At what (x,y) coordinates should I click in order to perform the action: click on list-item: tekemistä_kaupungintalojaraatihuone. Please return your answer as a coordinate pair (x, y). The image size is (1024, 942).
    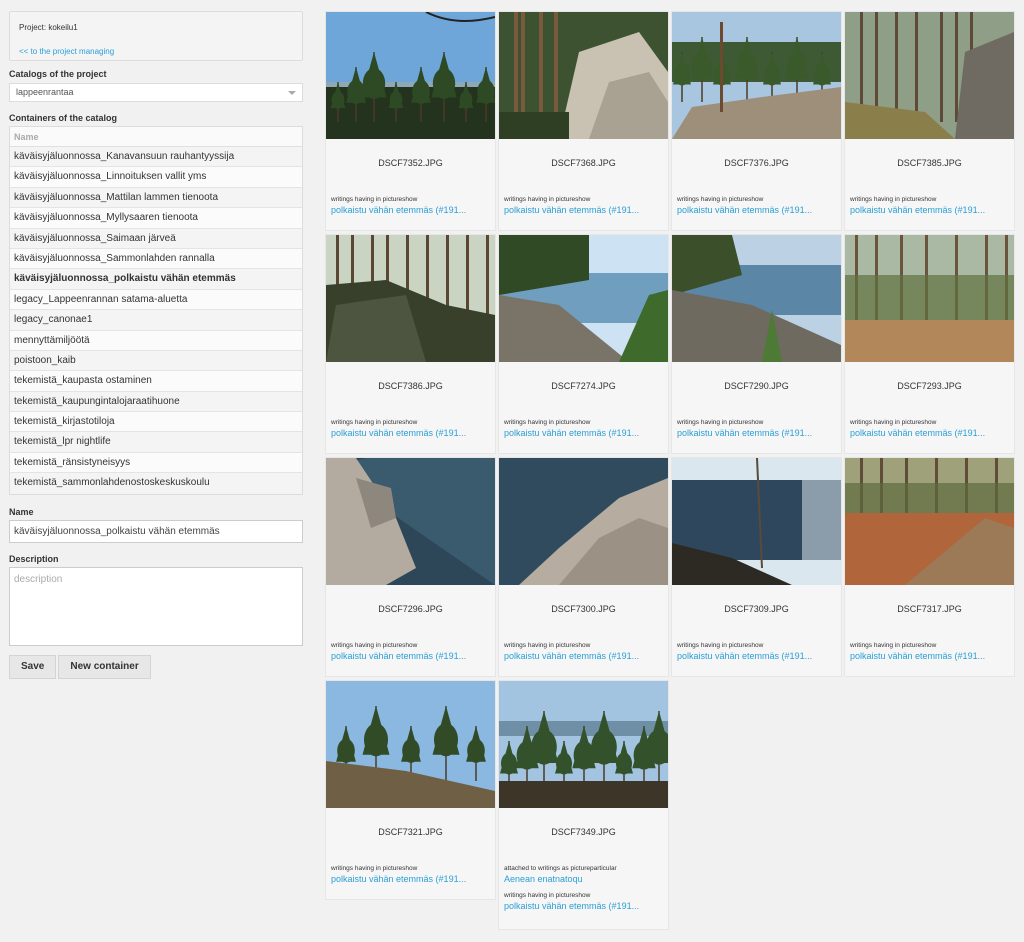
    Looking at the image, I should click on (156, 402).